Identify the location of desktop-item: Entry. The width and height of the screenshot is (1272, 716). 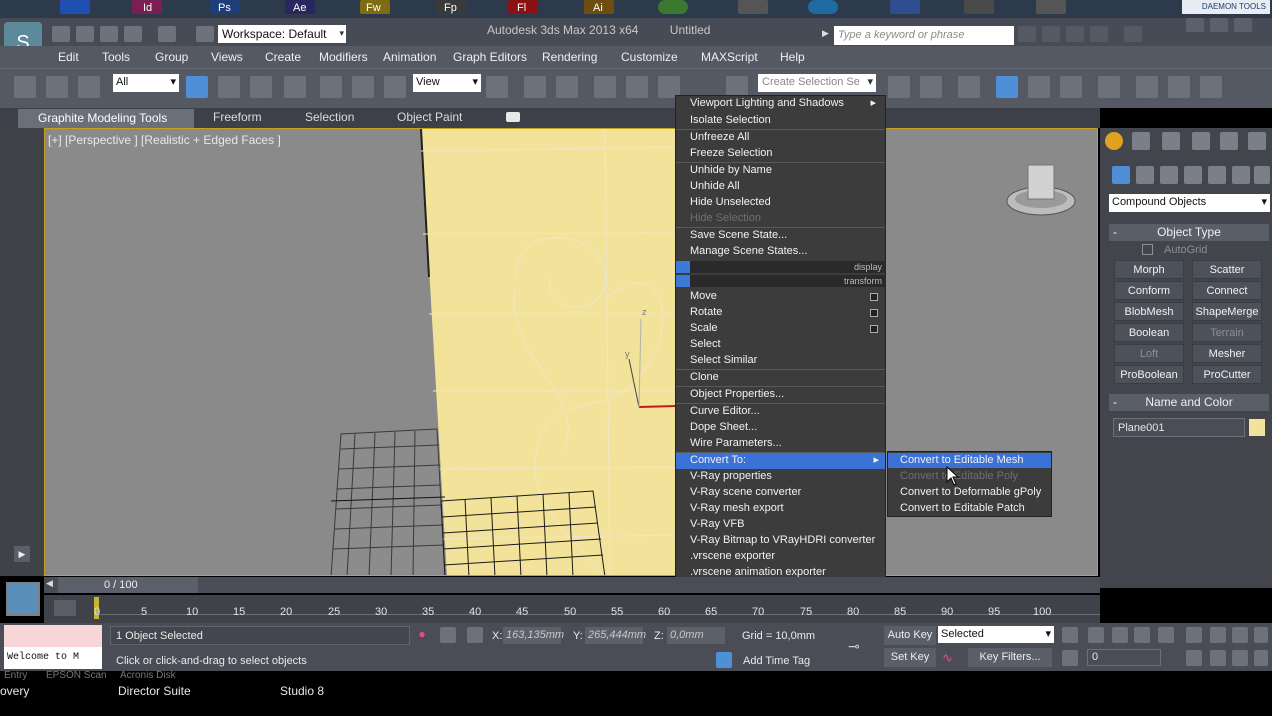
(15, 675).